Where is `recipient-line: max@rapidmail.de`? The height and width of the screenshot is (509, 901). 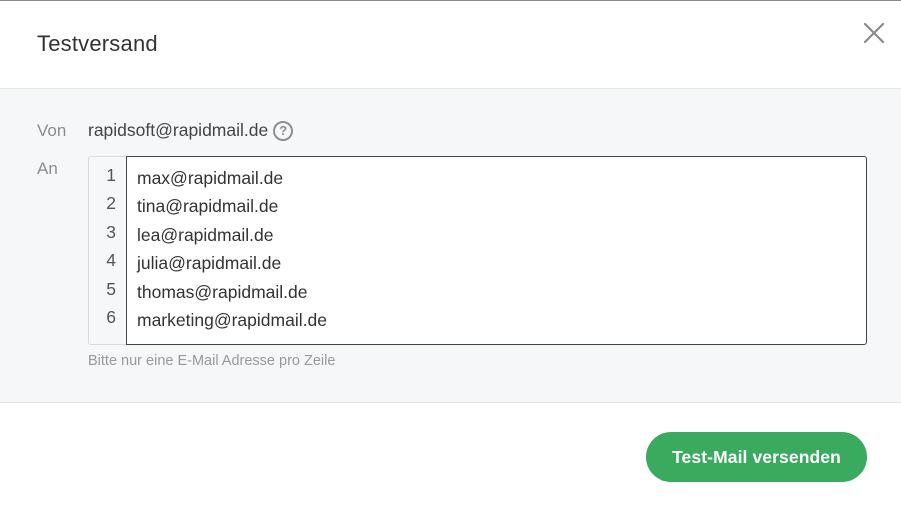
recipient-line: max@rapidmail.de is located at coordinates (210, 178).